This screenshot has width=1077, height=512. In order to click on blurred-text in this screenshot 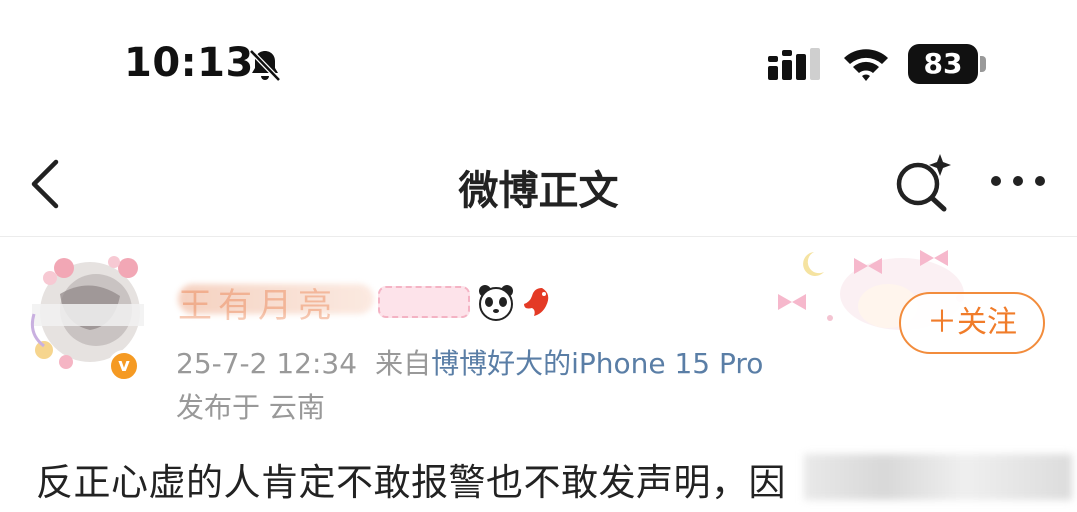, I will do `click(938, 477)`.